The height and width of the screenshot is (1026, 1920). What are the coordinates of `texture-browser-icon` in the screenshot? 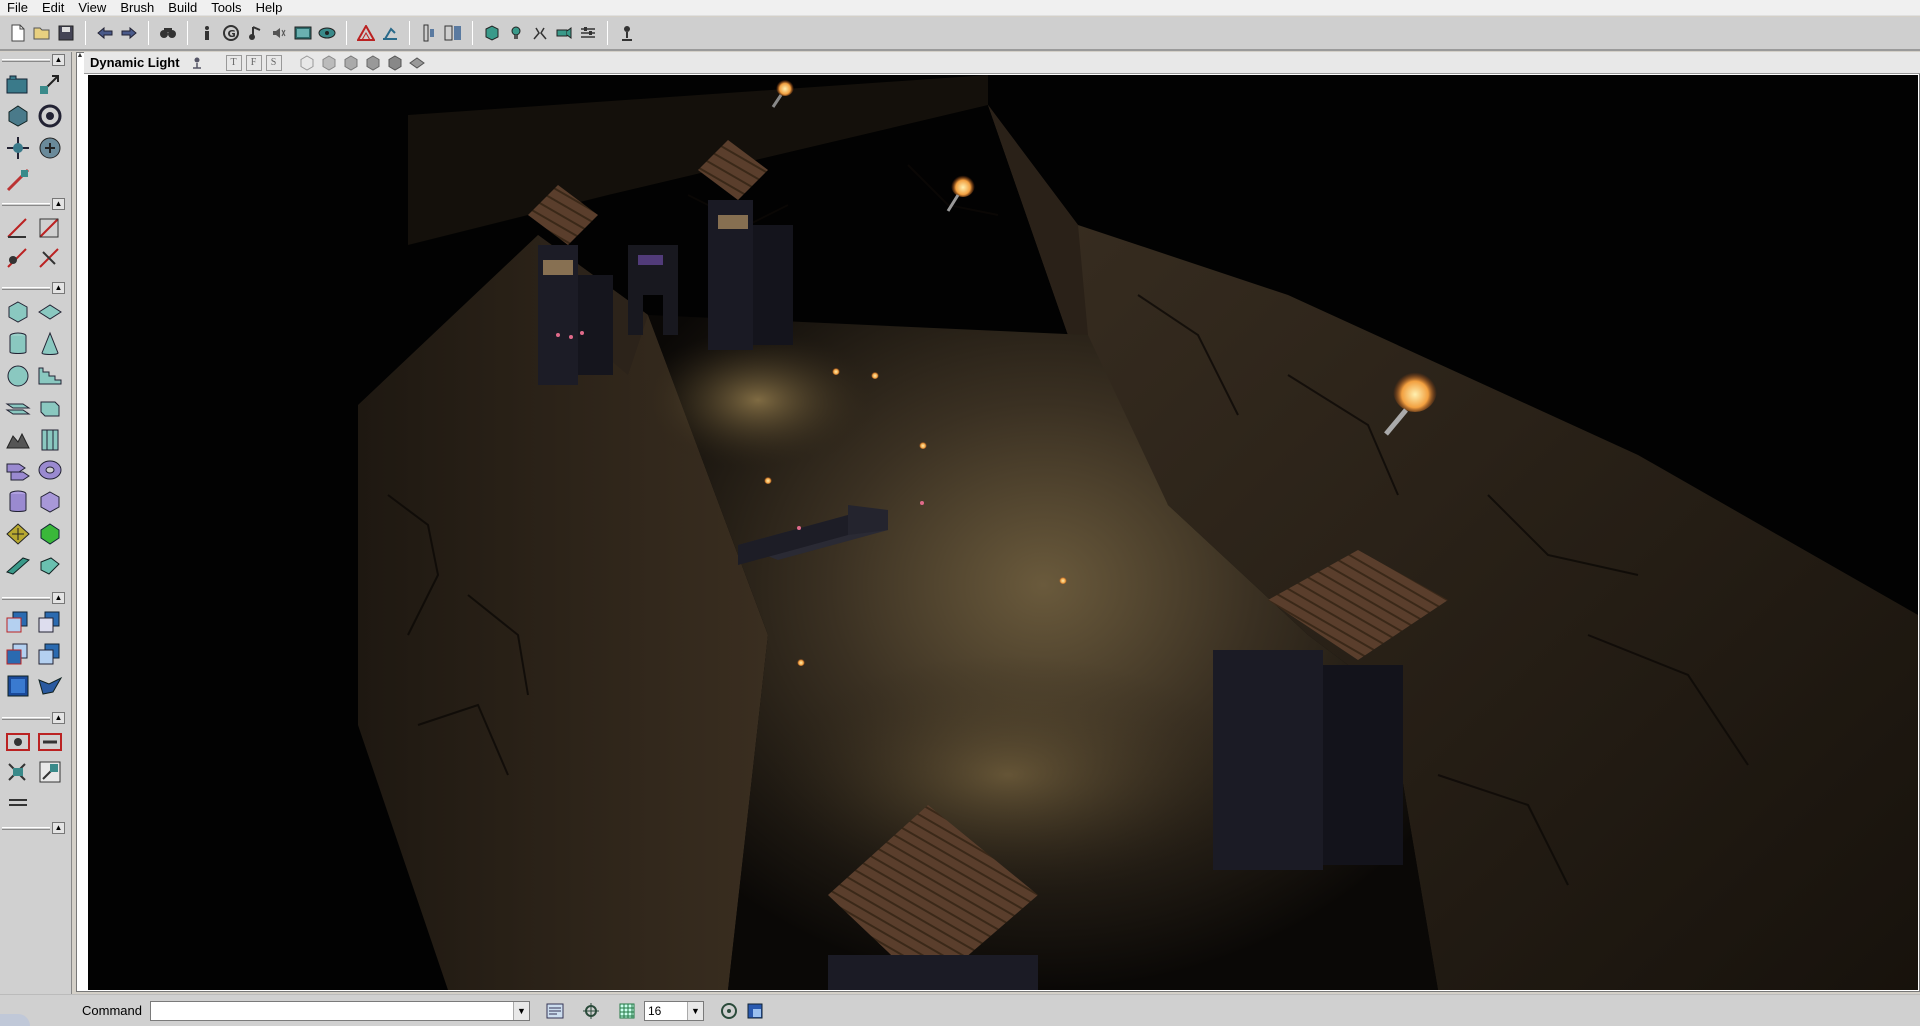 It's located at (303, 33).